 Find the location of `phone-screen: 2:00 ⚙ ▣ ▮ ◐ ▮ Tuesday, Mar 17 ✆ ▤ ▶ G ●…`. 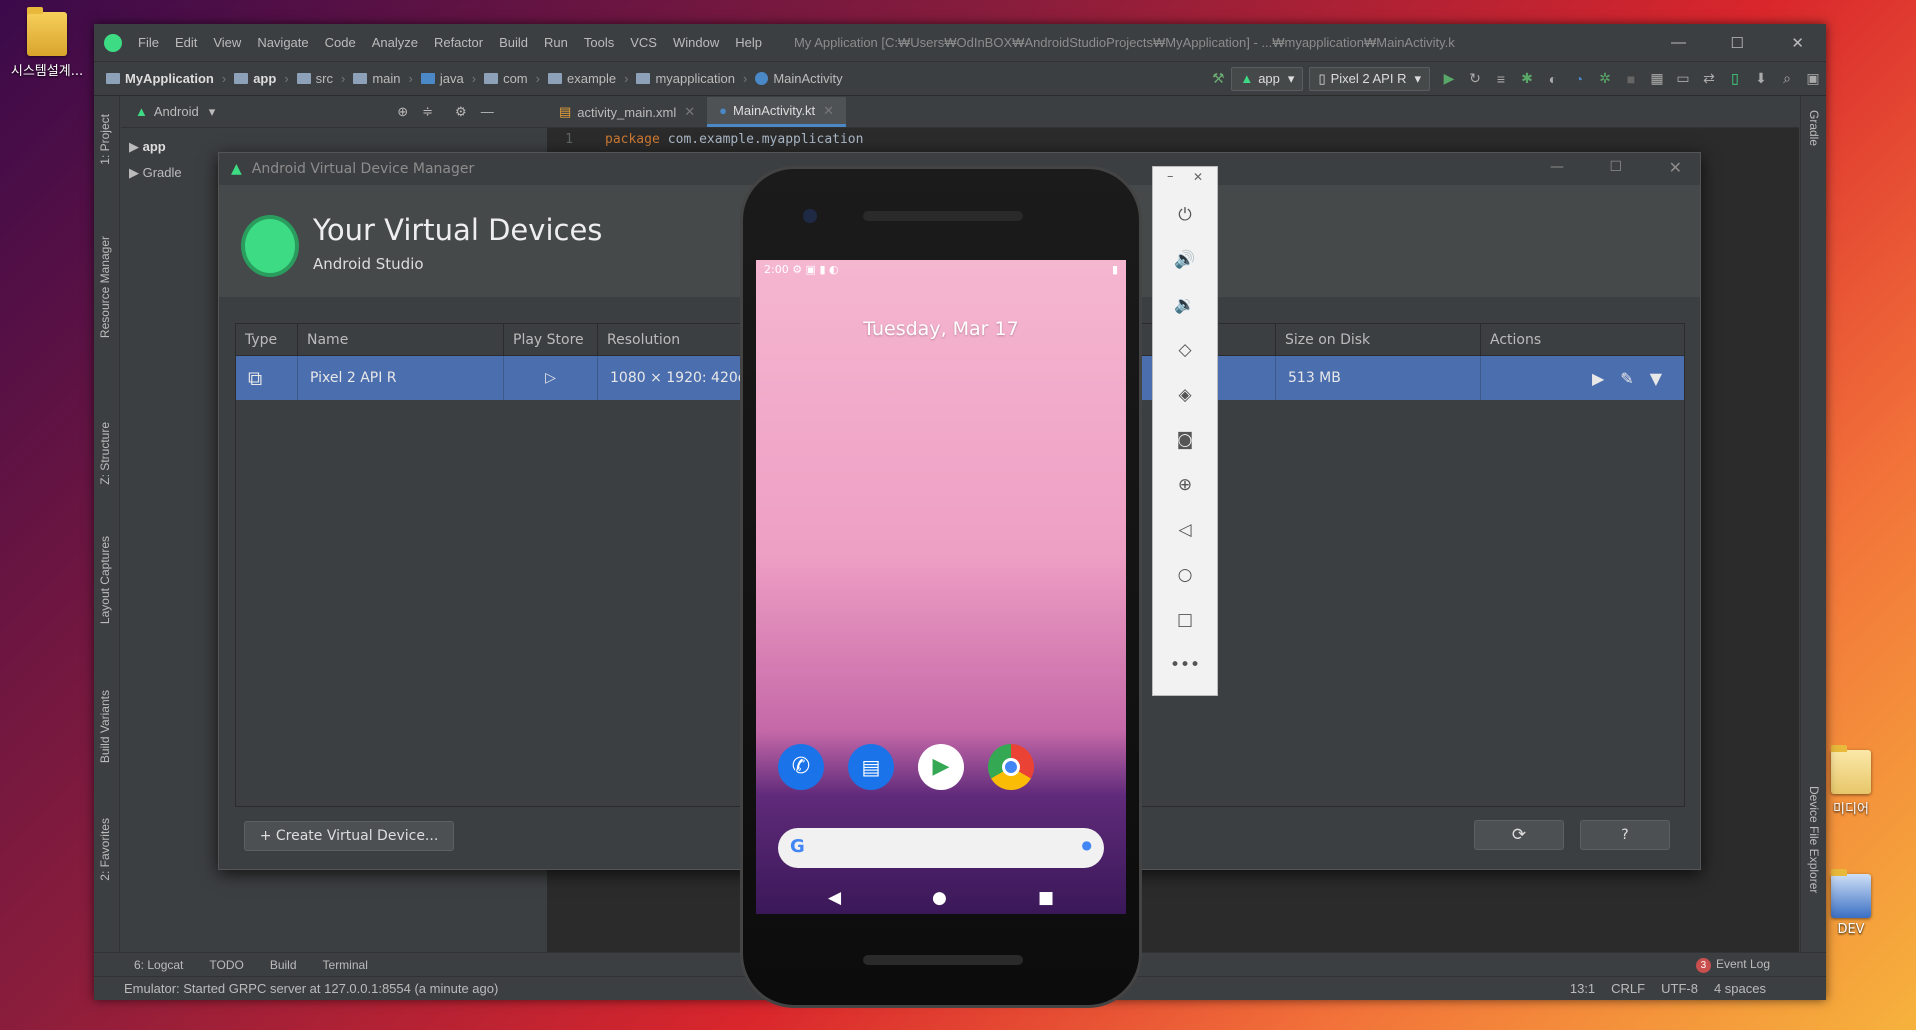

phone-screen: 2:00 ⚙ ▣ ▮ ◐ ▮ Tuesday, Mar 17 ✆ ▤ ▶ G ●… is located at coordinates (941, 587).